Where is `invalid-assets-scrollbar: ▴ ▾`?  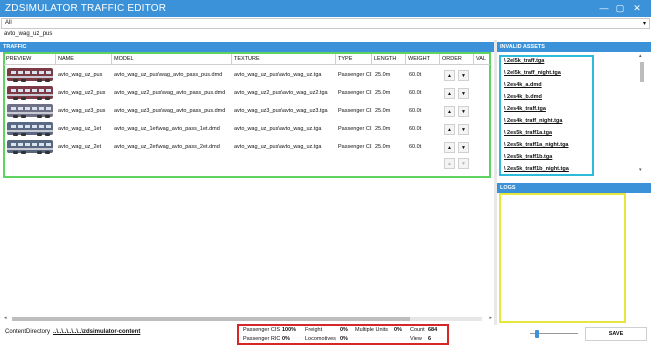
invalid-assets-scrollbar: ▴ ▾ is located at coordinates (642, 114).